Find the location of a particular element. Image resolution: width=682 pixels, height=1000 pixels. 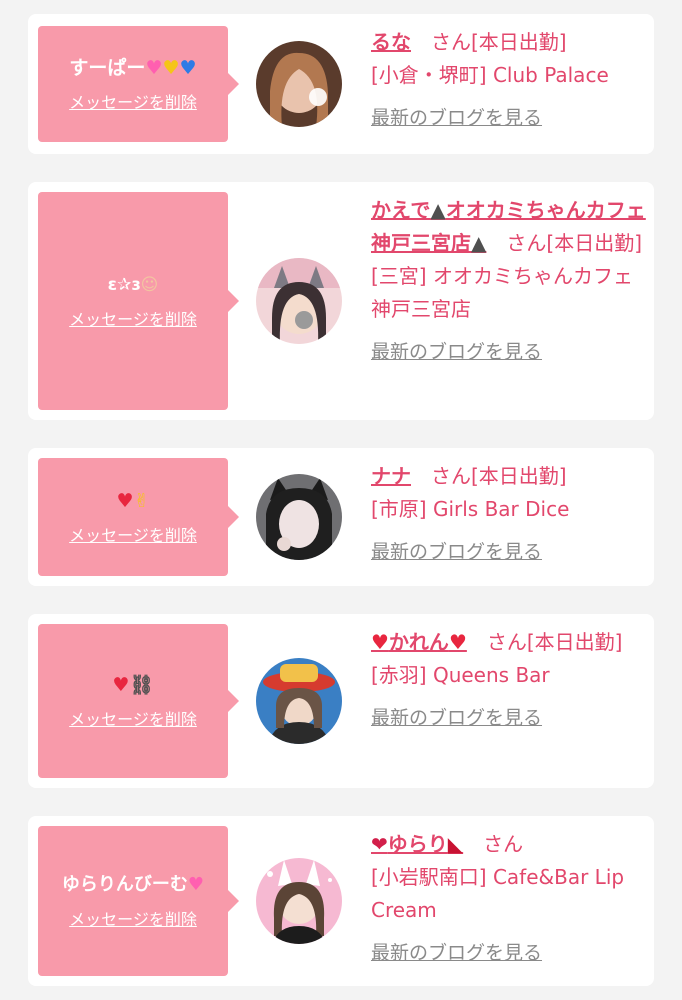

message-text: ♥✌ is located at coordinates (133, 501).